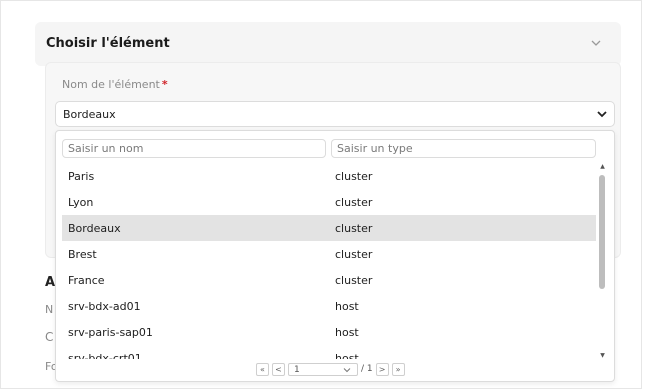  I want to click on next-page-button: >, so click(382, 369).